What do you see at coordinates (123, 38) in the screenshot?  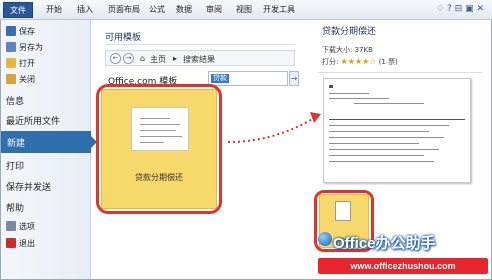 I see `templates-title: 可用模板` at bounding box center [123, 38].